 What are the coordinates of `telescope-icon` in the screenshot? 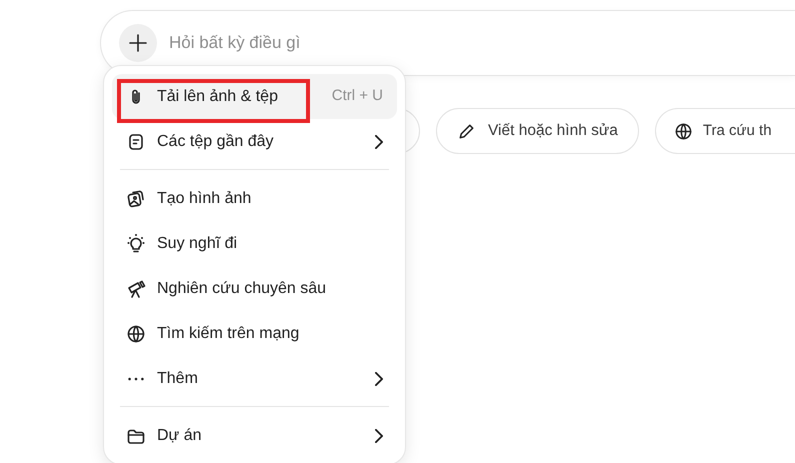 It's located at (136, 288).